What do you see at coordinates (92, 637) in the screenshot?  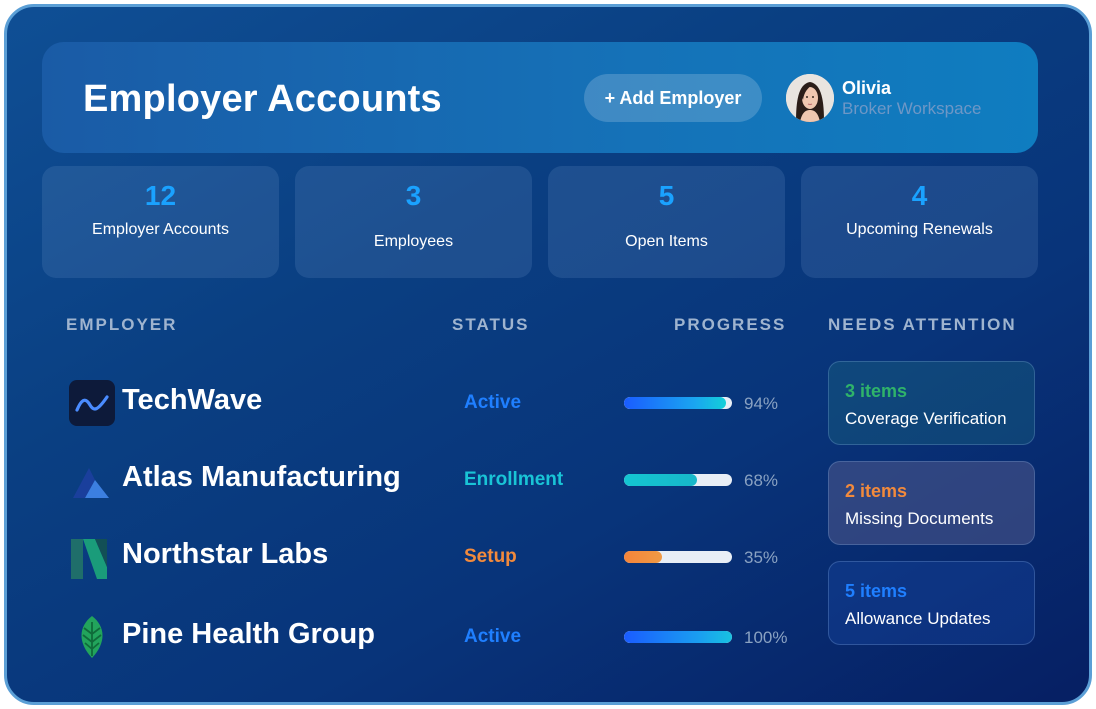 I see `leaf-icon` at bounding box center [92, 637].